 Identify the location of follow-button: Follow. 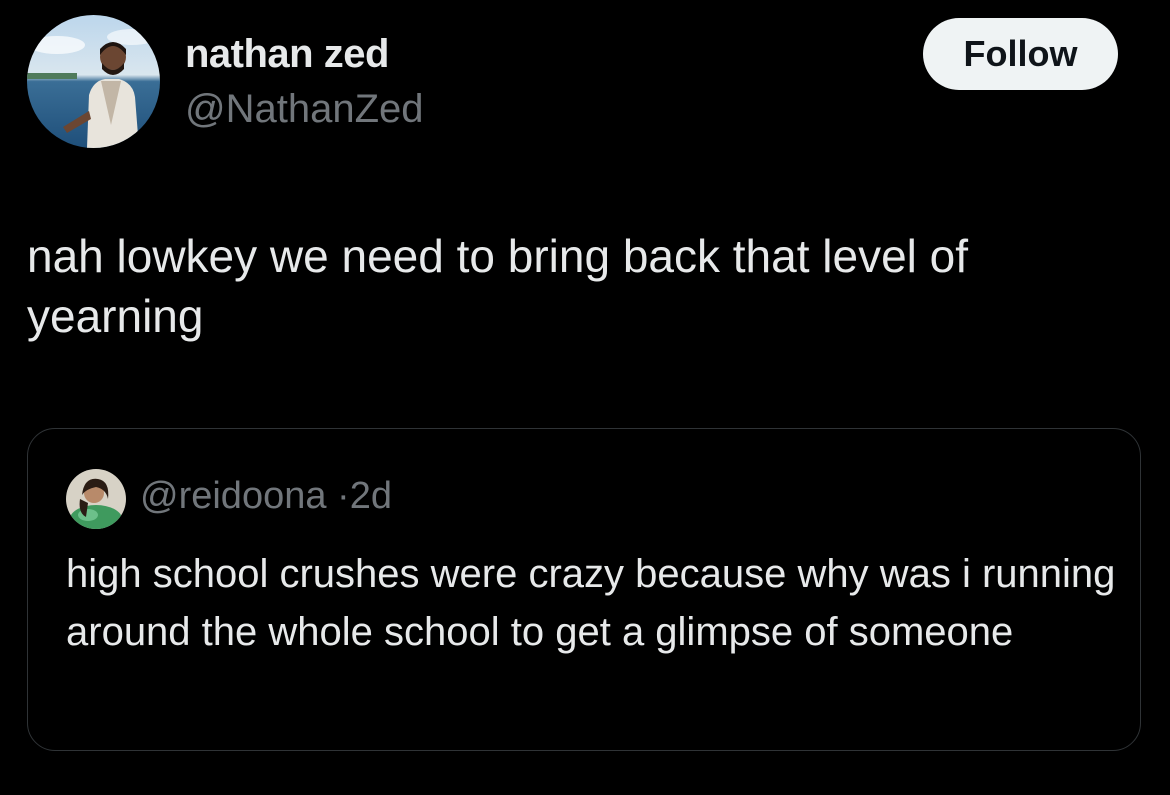
(1020, 54).